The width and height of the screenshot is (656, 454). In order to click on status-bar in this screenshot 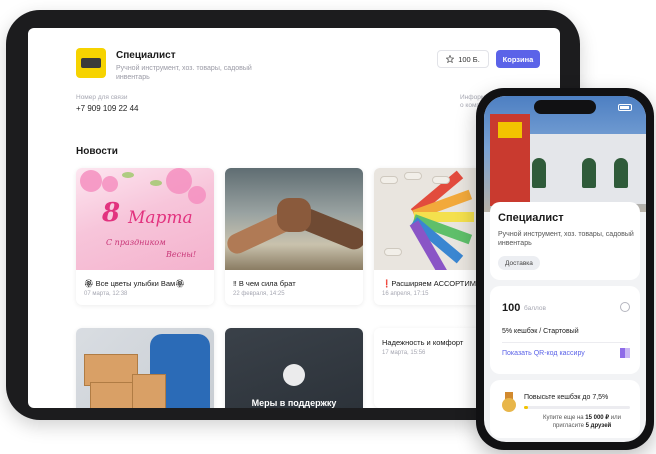, I will do `click(565, 106)`.